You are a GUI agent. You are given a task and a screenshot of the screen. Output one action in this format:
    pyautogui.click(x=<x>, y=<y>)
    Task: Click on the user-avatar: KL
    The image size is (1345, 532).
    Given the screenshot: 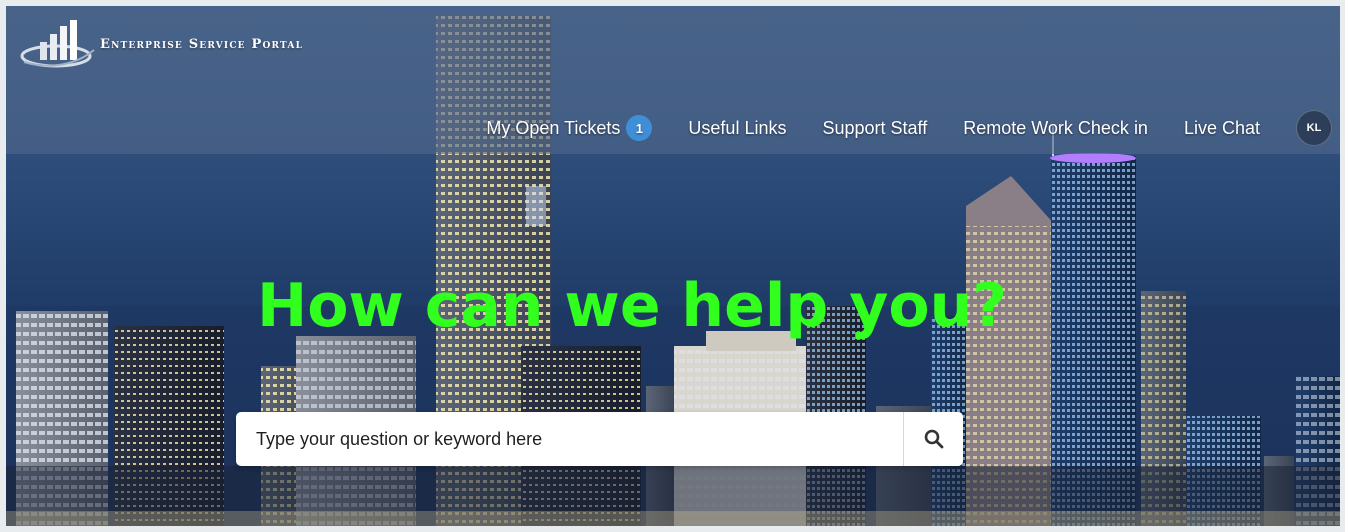 What is the action you would take?
    pyautogui.click(x=1314, y=128)
    